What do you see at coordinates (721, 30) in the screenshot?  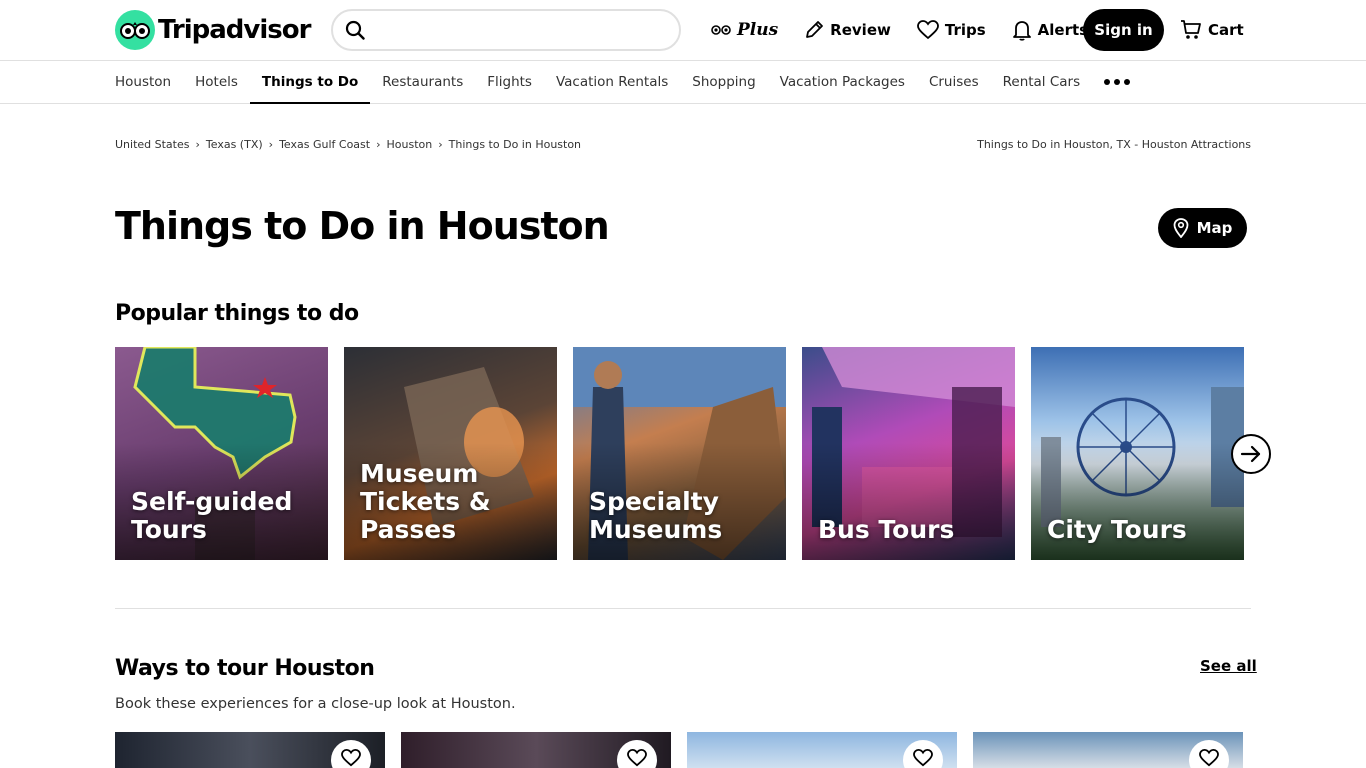 I see `owl-icon` at bounding box center [721, 30].